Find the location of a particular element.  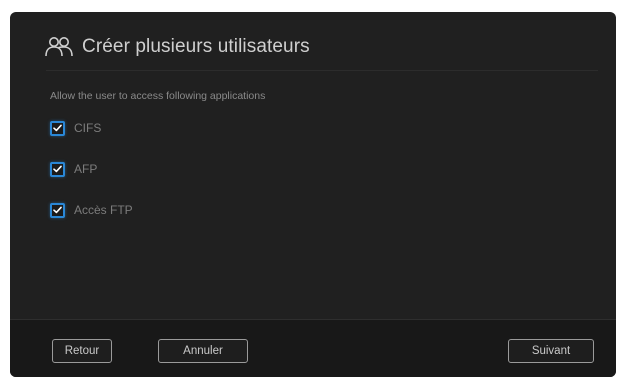

app-item-ftp: Accès FTP is located at coordinates (91, 210).